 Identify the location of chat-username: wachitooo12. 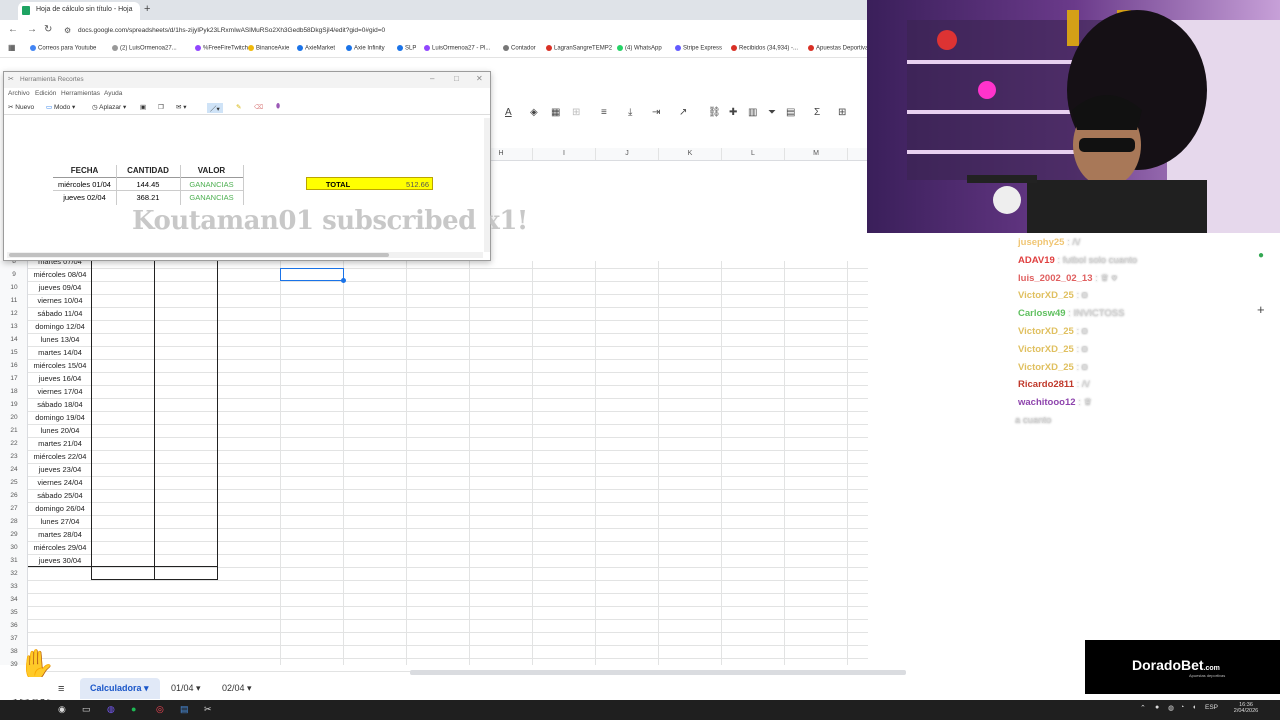
(1047, 402).